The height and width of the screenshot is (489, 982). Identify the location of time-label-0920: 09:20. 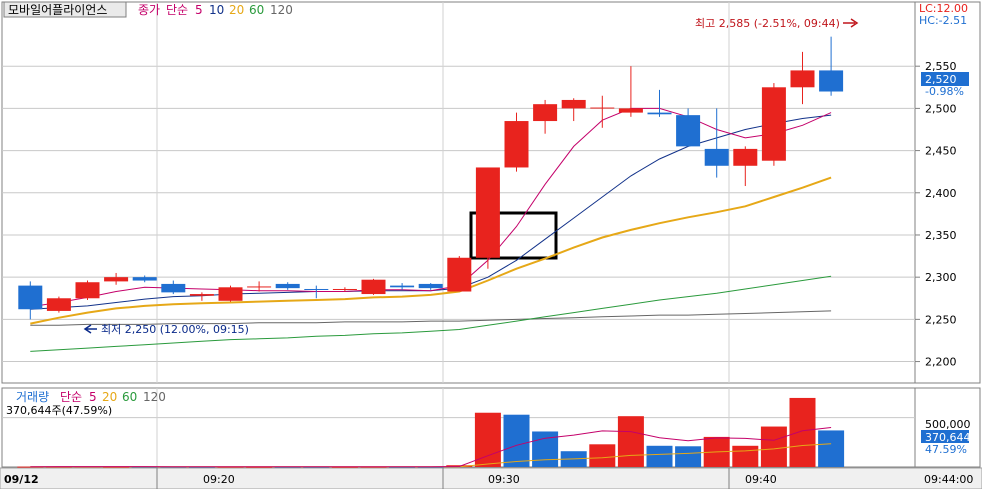
(219, 479).